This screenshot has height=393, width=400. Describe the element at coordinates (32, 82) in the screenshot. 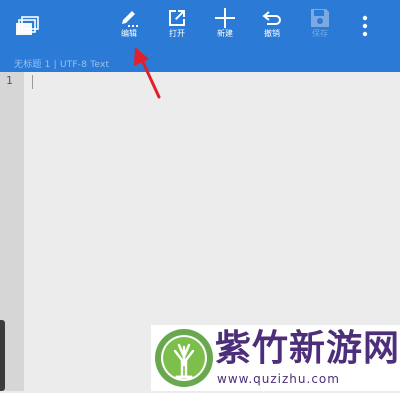

I see `text-cursor` at that location.